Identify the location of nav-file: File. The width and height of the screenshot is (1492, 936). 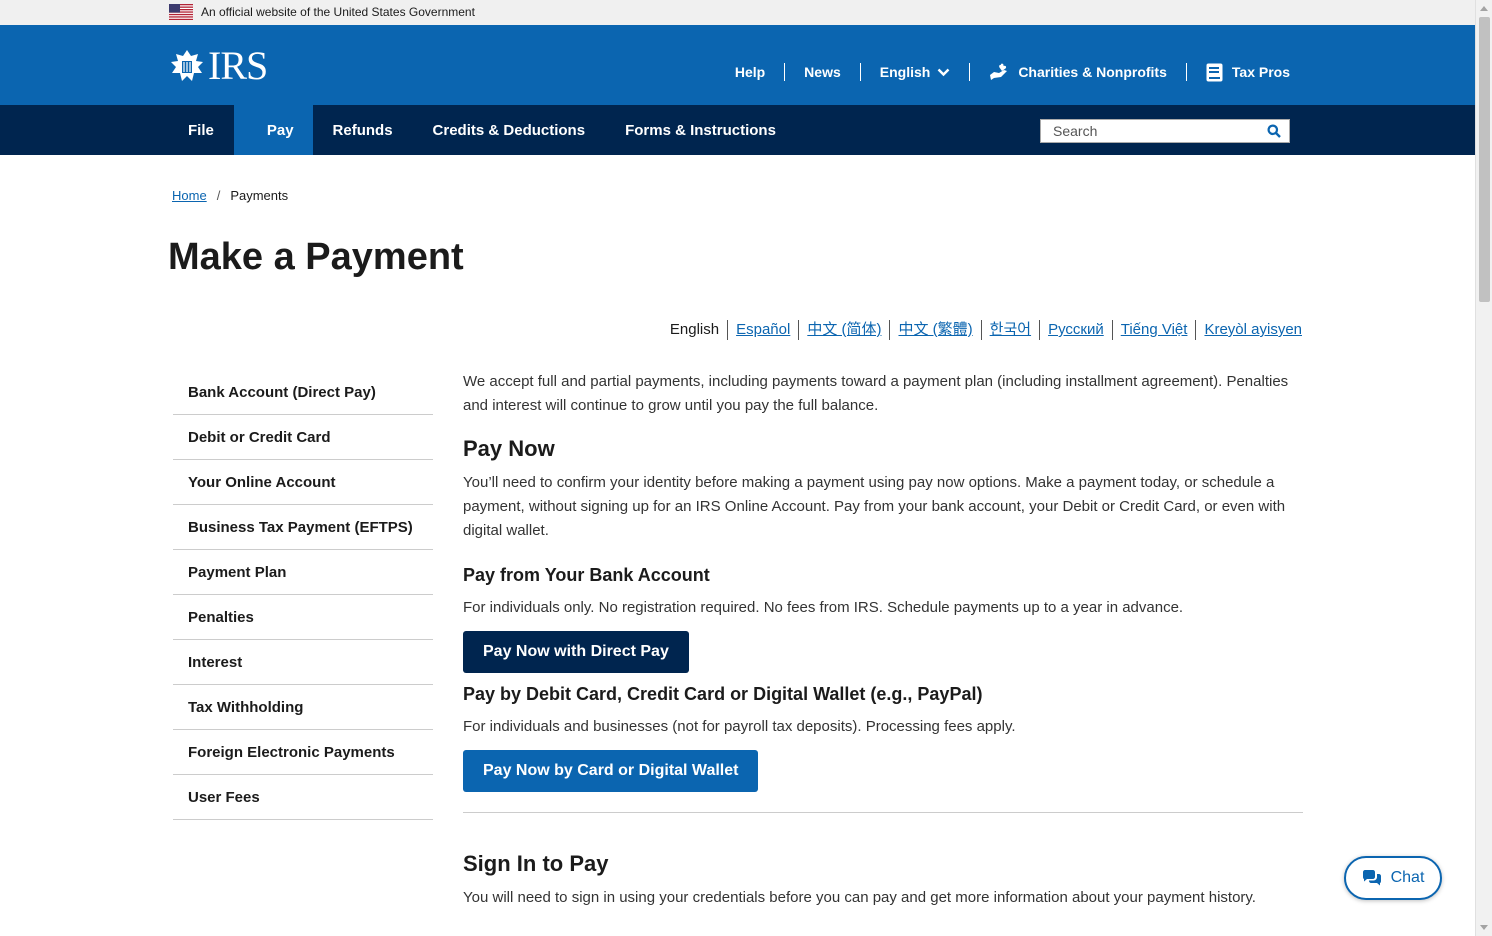
(201, 130).